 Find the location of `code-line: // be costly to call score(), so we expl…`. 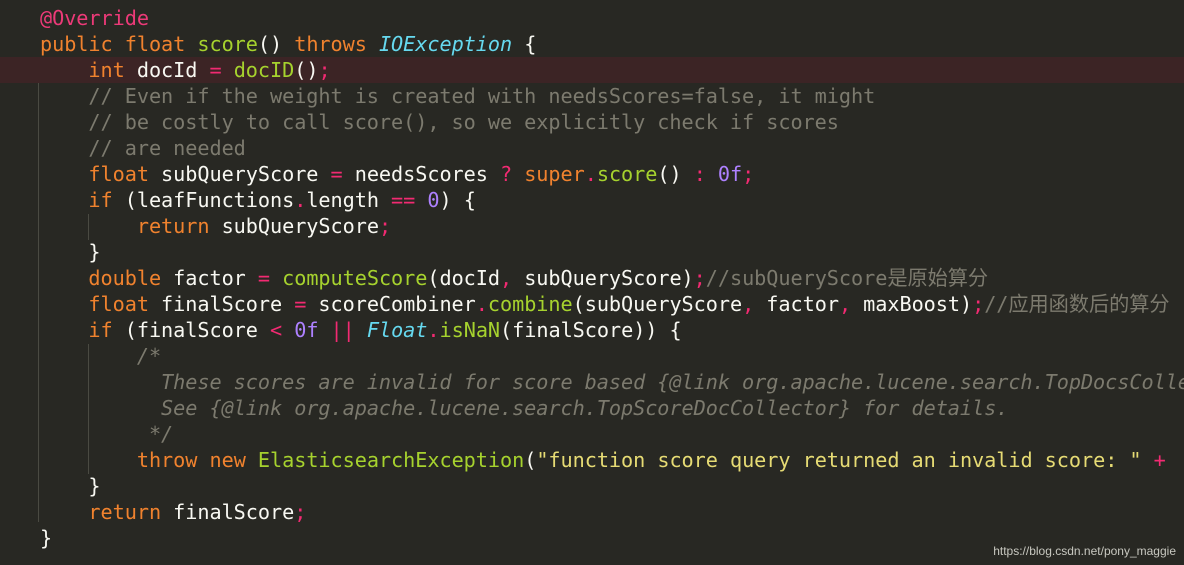

code-line: // be costly to call score(), so we expl… is located at coordinates (592, 122).